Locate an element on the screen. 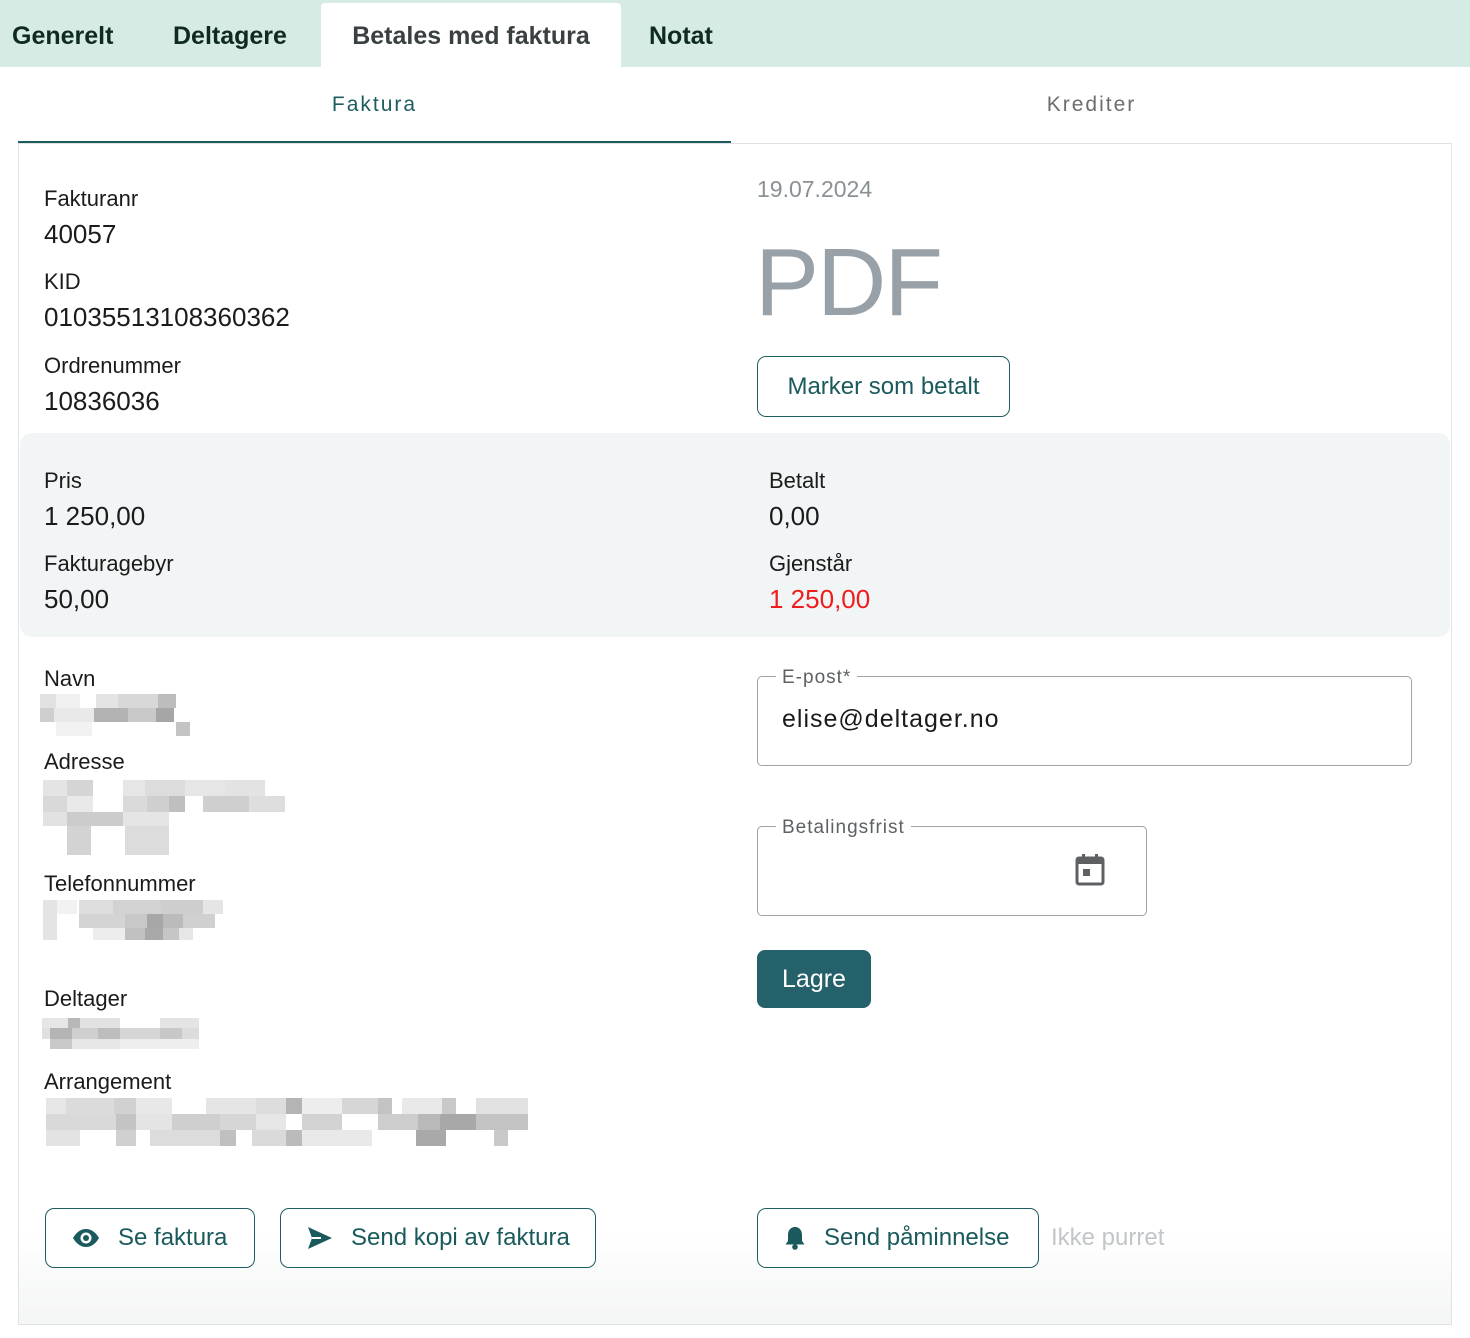 This screenshot has width=1470, height=1338. telefon-value-redacted is located at coordinates (133, 920).